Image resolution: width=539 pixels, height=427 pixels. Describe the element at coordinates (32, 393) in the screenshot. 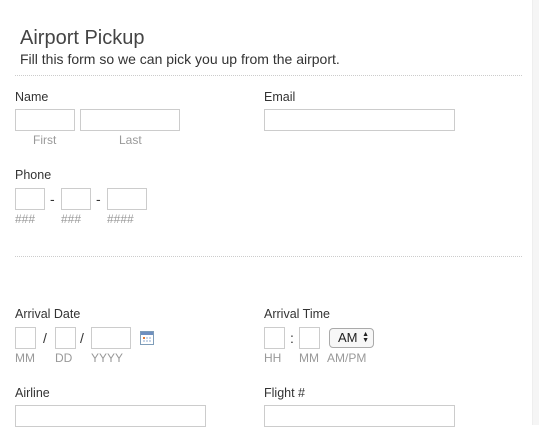

I see `airline-label: Airline` at that location.